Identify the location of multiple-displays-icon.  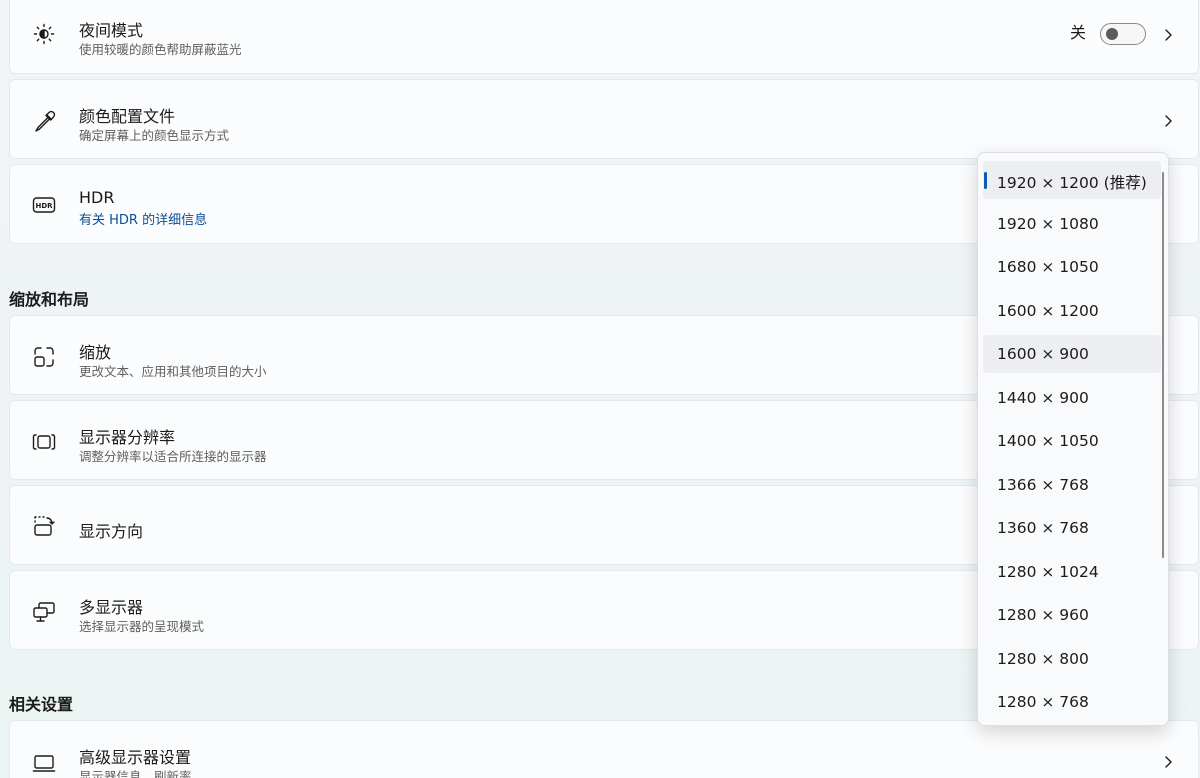
(44, 612).